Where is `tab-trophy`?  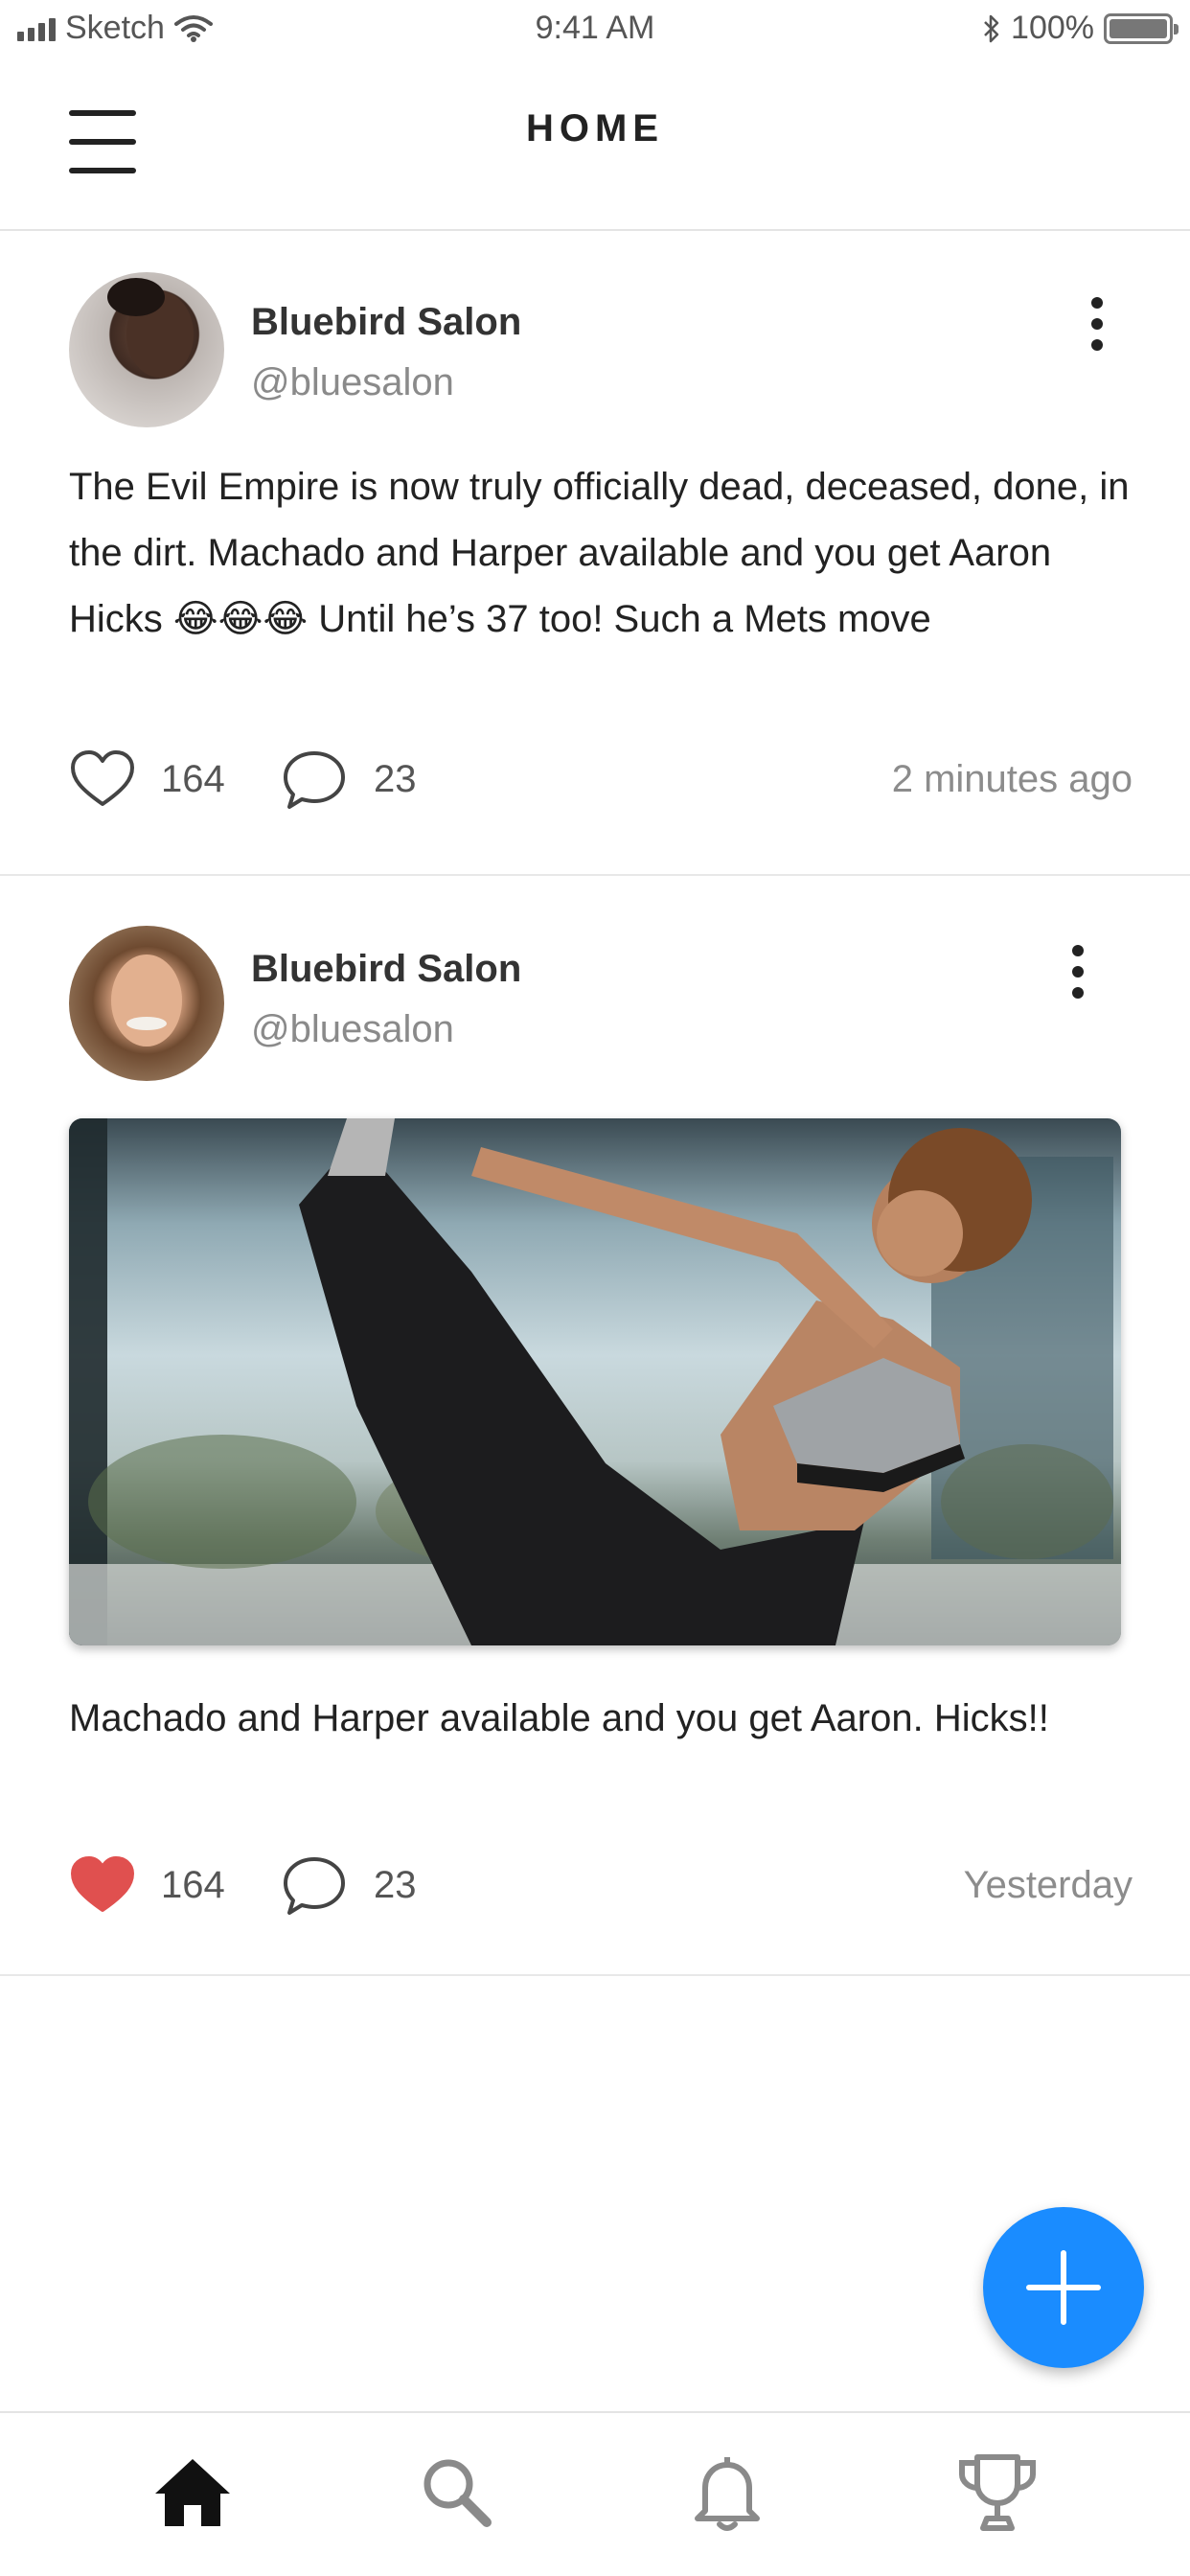
tab-trophy is located at coordinates (998, 2493).